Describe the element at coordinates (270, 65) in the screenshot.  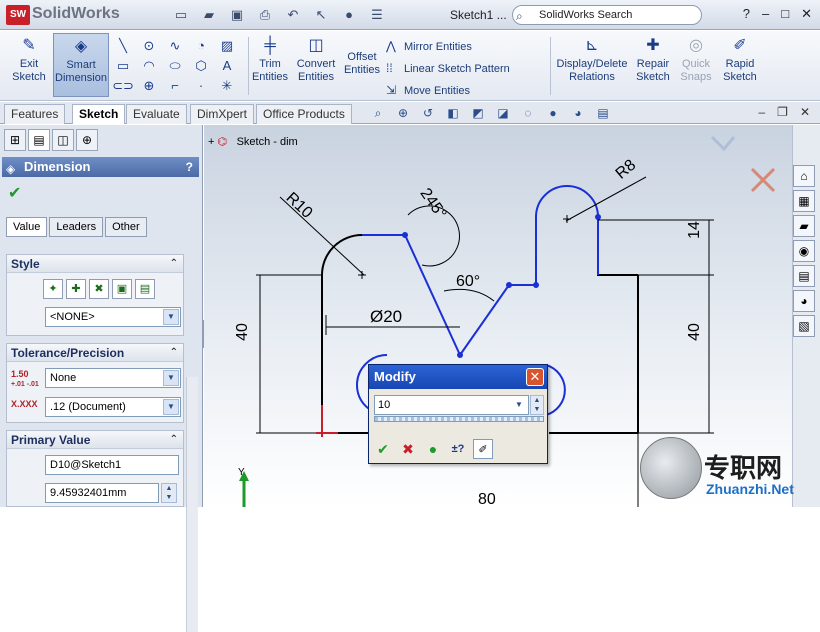
I see `trim-entities-button: ╪ Trim Entities` at that location.